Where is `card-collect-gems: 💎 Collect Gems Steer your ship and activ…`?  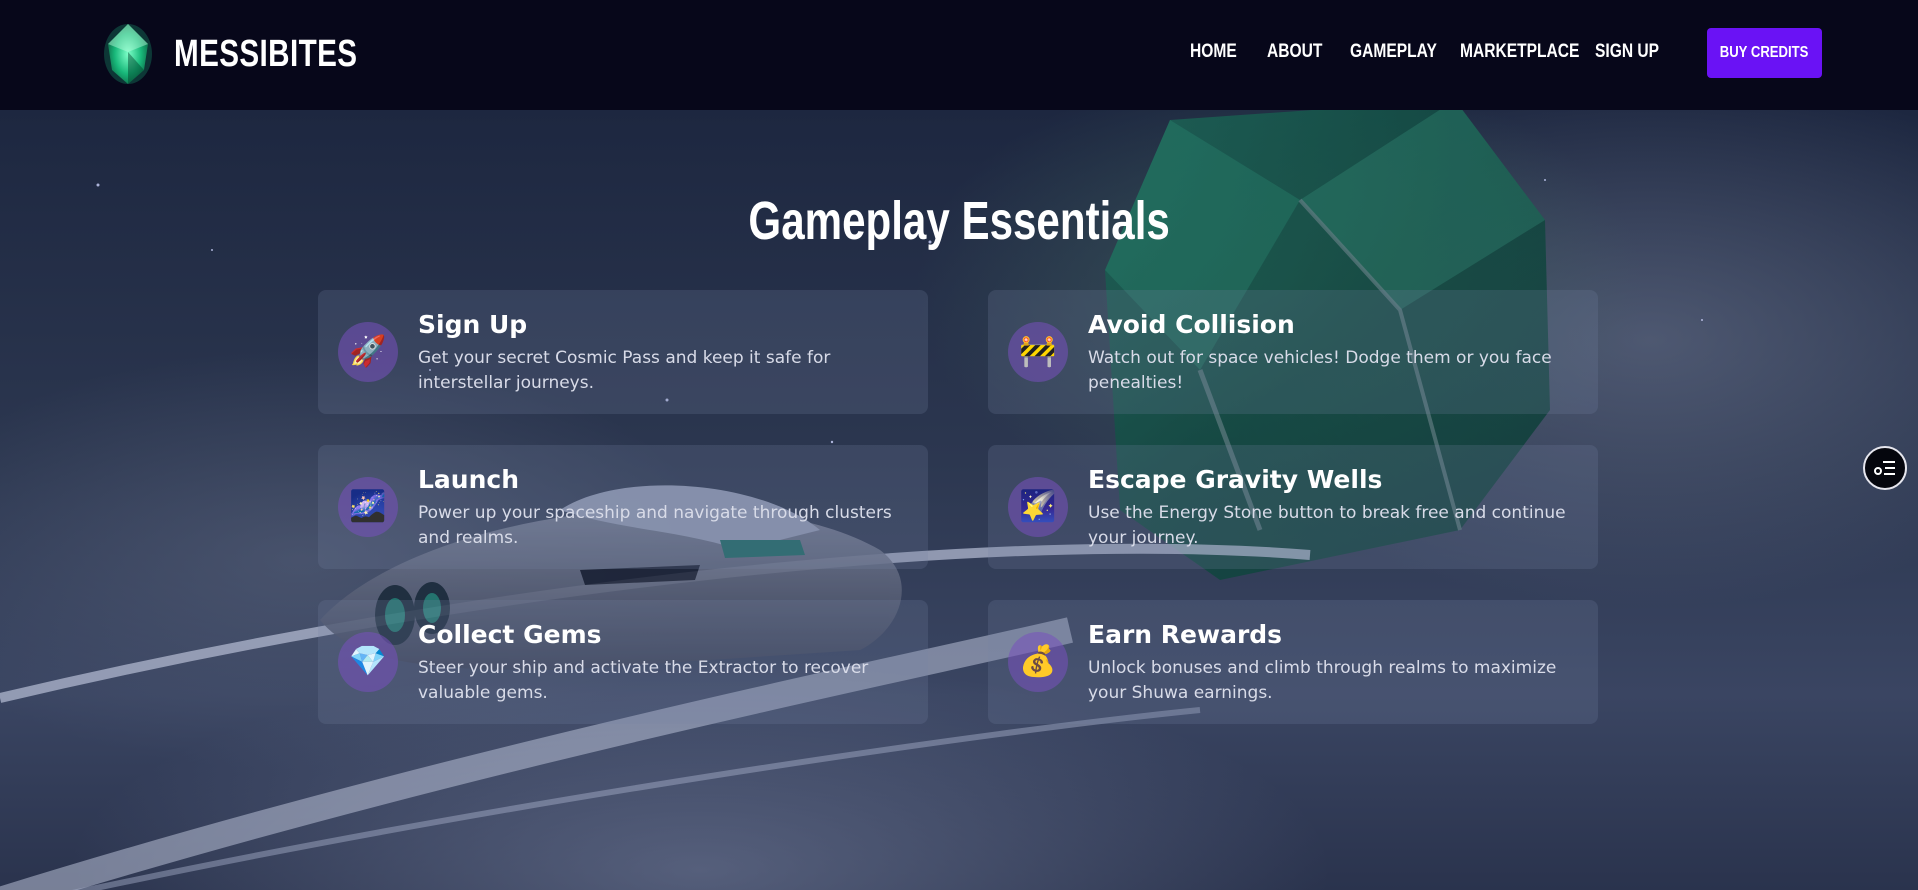
card-collect-gems: 💎 Collect Gems Steer your ship and activ… is located at coordinates (623, 662).